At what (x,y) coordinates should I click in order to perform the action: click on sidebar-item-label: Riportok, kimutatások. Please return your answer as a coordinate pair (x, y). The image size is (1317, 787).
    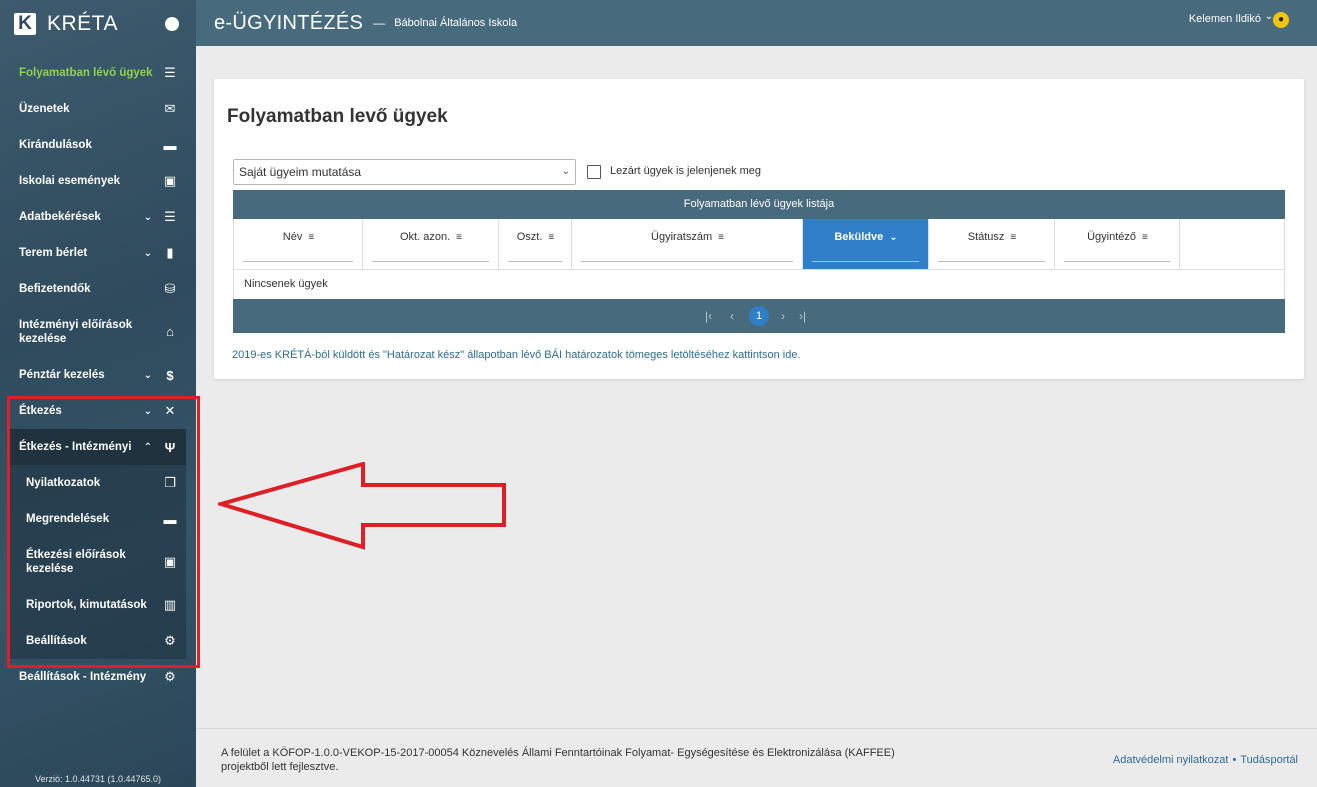
    Looking at the image, I should click on (86, 605).